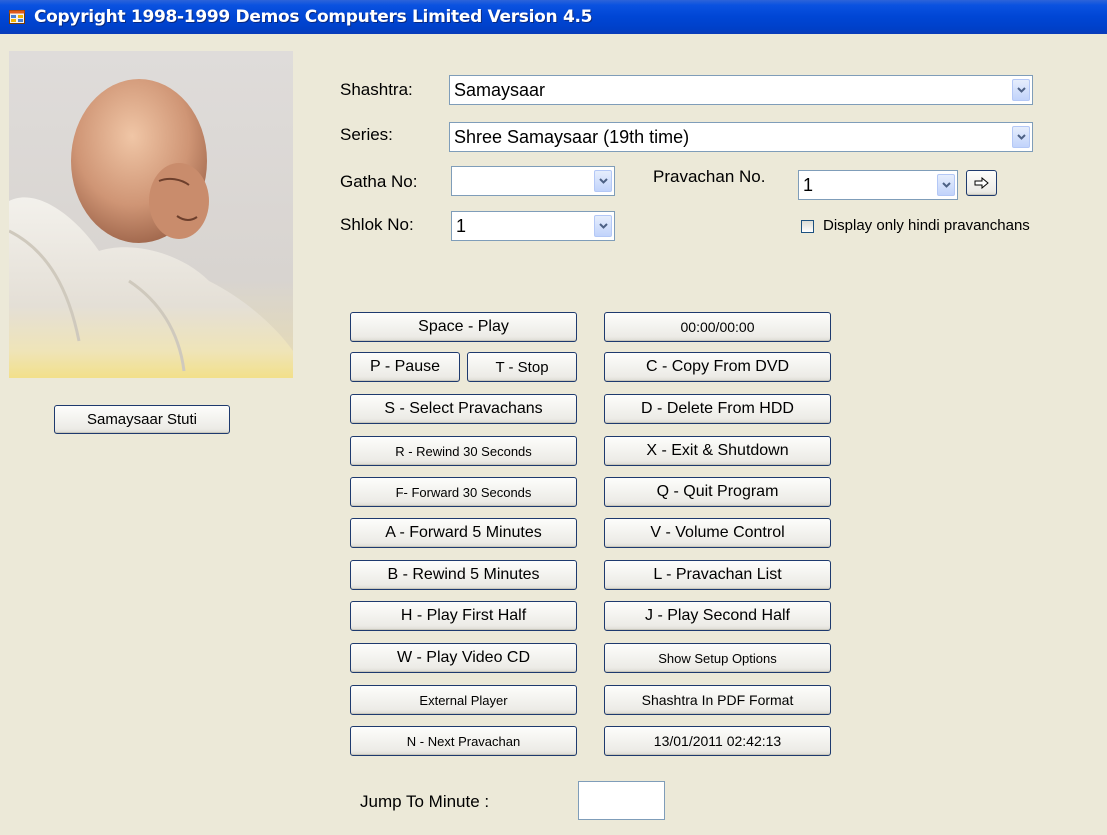 This screenshot has width=1107, height=835. What do you see at coordinates (17, 17) in the screenshot?
I see `app-window-icon` at bounding box center [17, 17].